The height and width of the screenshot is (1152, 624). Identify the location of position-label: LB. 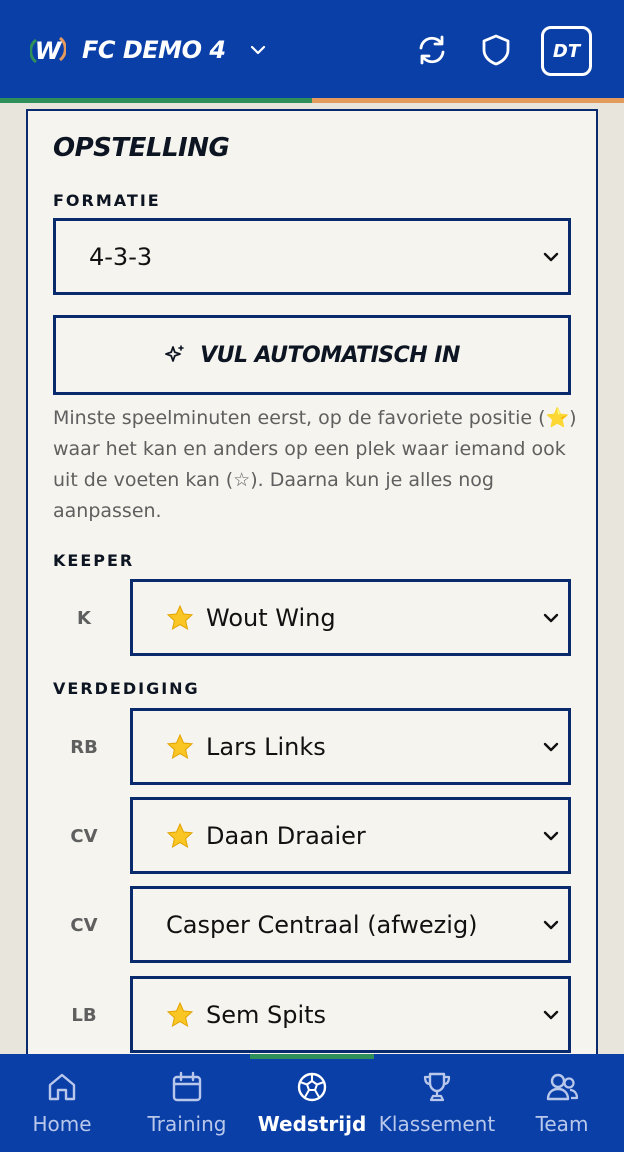
(84, 1015).